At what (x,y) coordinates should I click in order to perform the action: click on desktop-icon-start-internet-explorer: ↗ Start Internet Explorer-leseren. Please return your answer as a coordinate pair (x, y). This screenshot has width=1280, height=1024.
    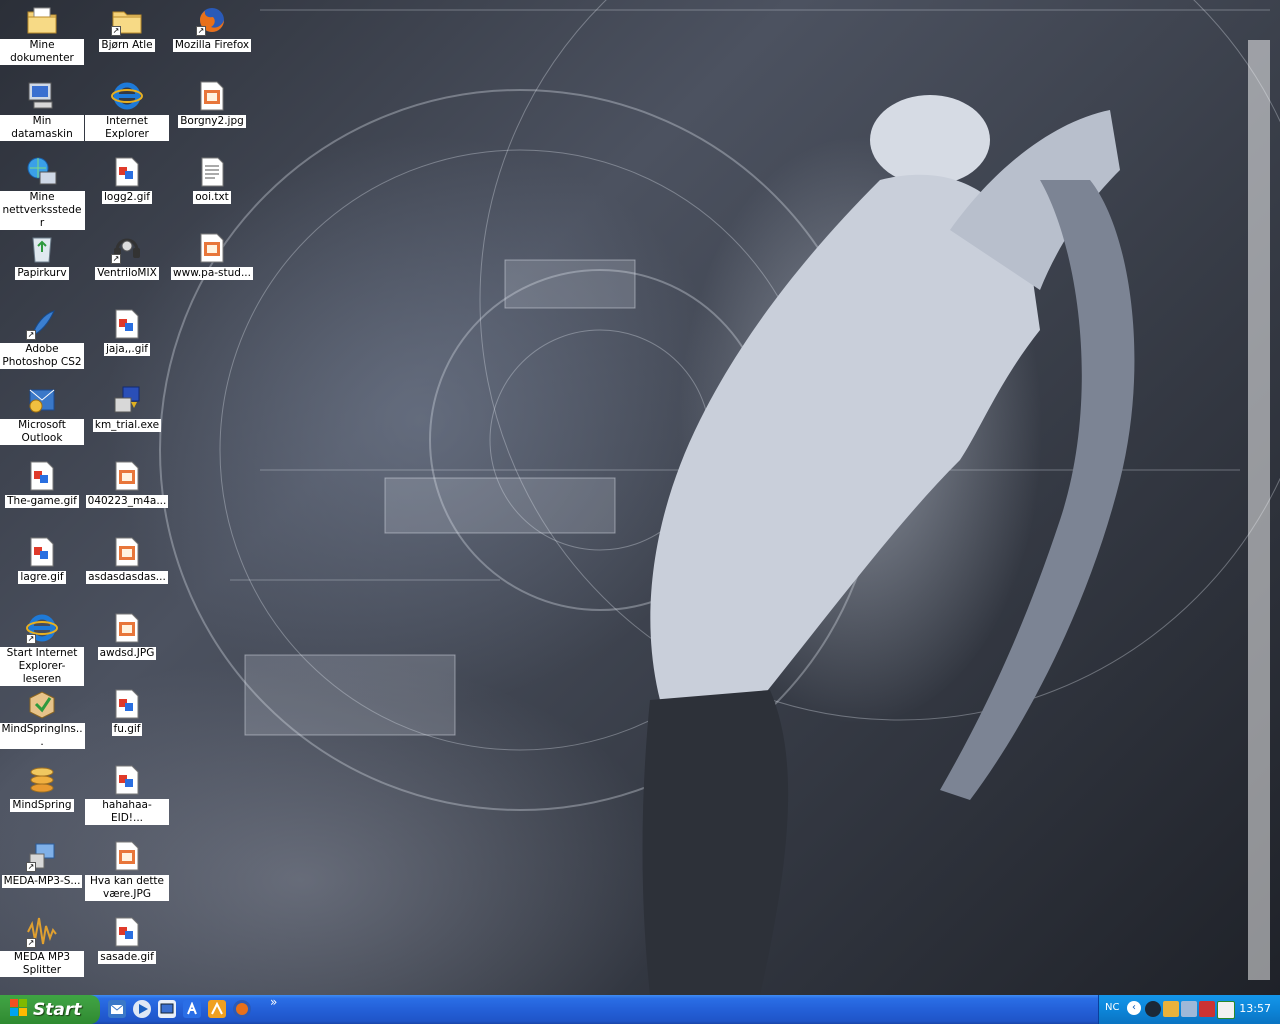
    Looking at the image, I should click on (42, 648).